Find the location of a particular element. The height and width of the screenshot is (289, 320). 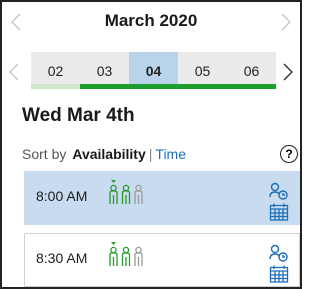

sort-time-option: Time is located at coordinates (170, 154).